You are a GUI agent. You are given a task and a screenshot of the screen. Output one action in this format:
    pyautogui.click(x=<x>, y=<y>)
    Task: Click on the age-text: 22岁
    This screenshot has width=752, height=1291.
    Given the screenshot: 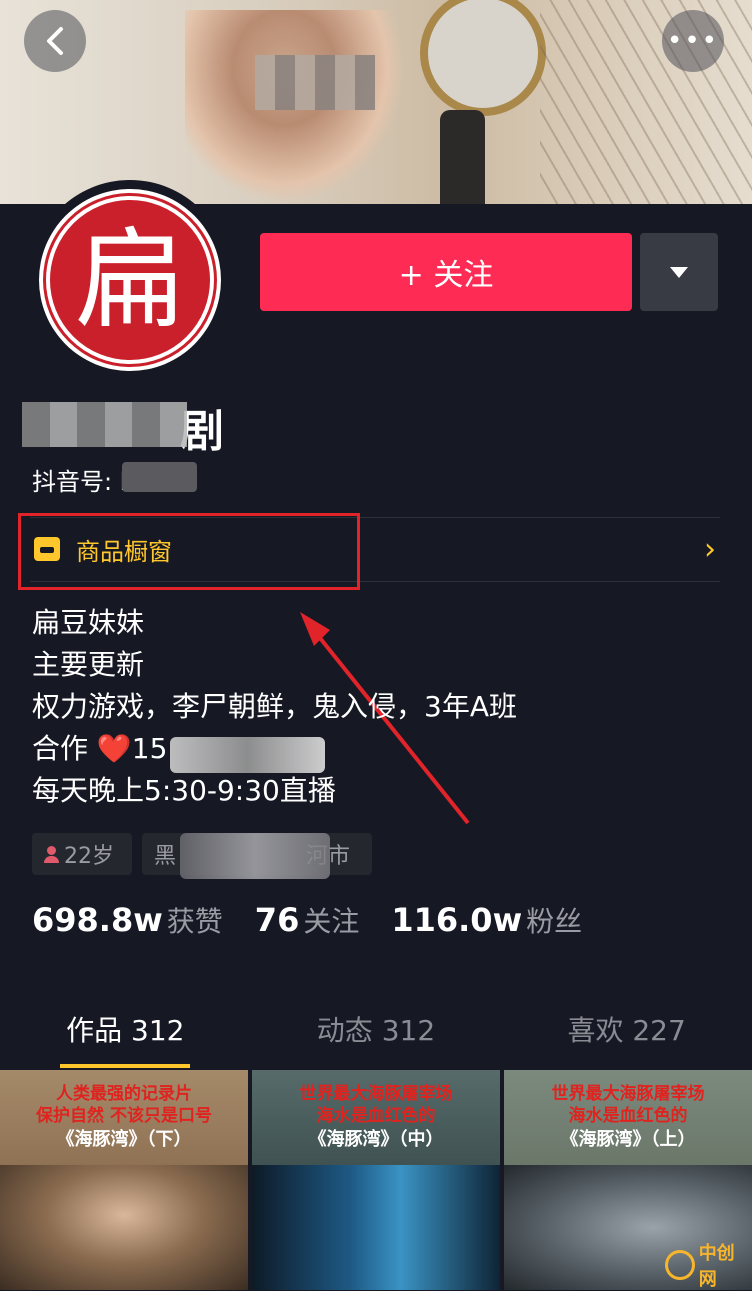 What is the action you would take?
    pyautogui.click(x=89, y=856)
    